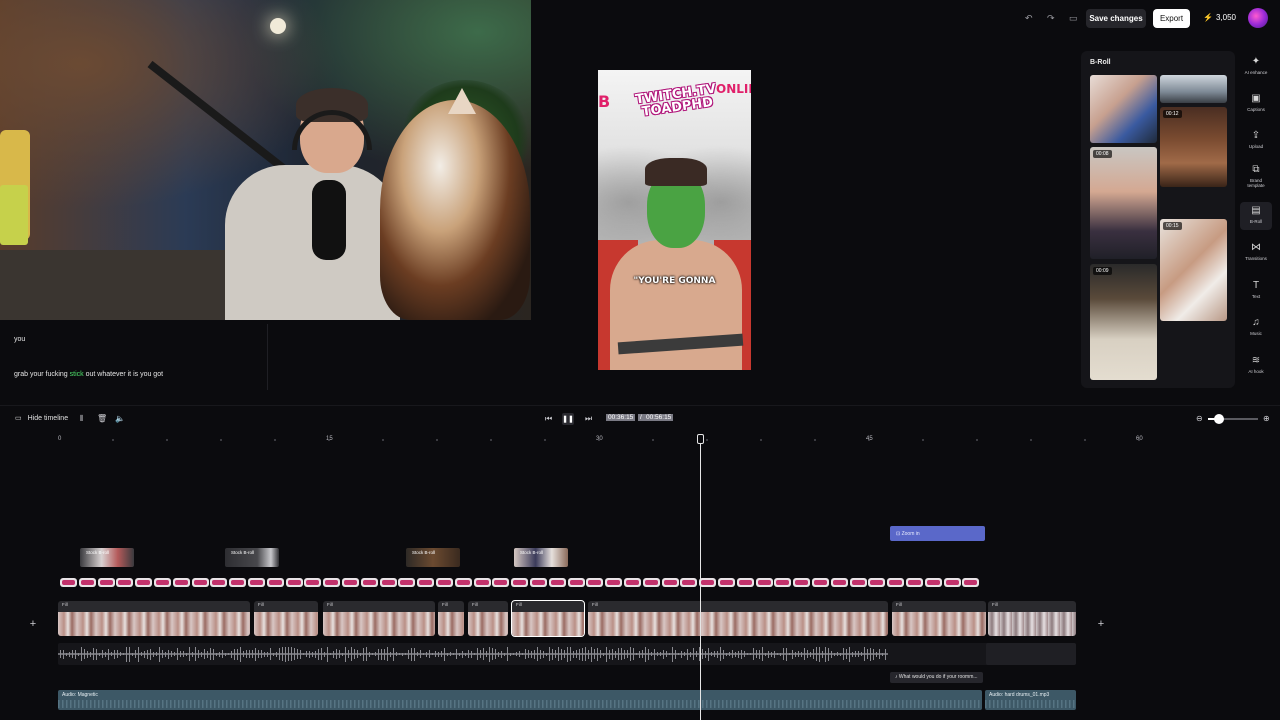  I want to click on pause-button: ❚❚, so click(568, 419).